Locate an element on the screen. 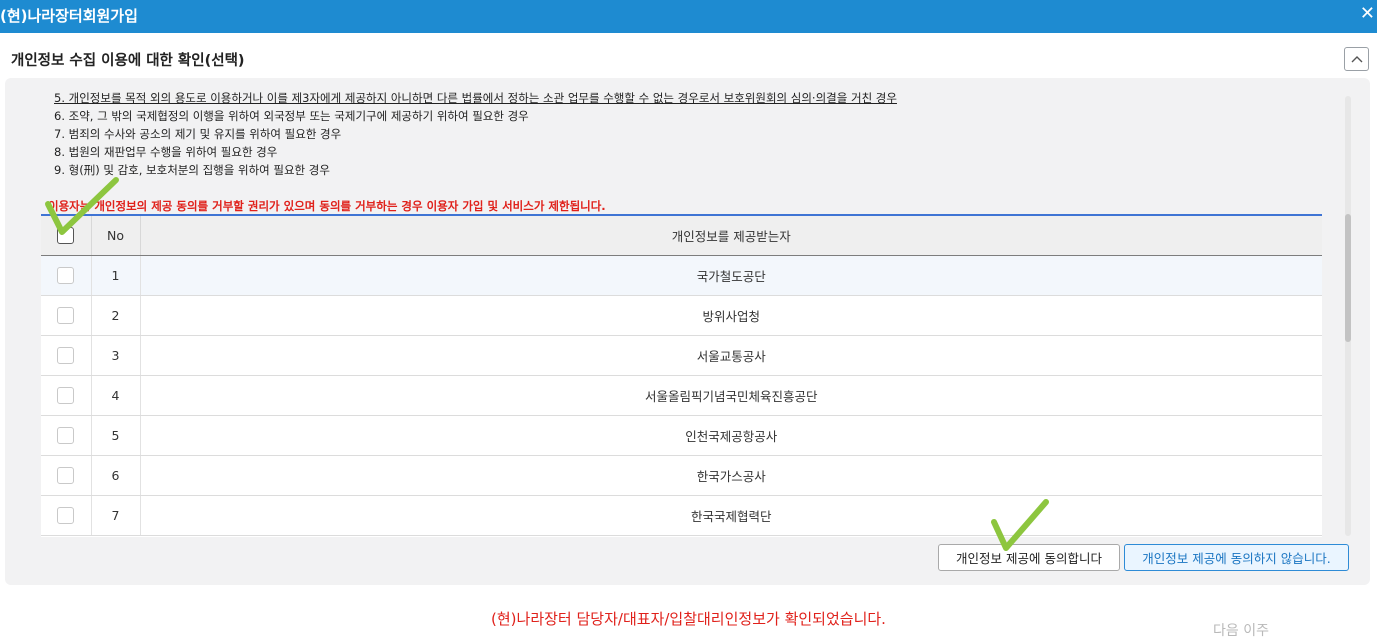  notice-item-9: 9. 형(刑) 및 감호, 보호처분의 집행을 위하여 필요한 경우 is located at coordinates (192, 170).